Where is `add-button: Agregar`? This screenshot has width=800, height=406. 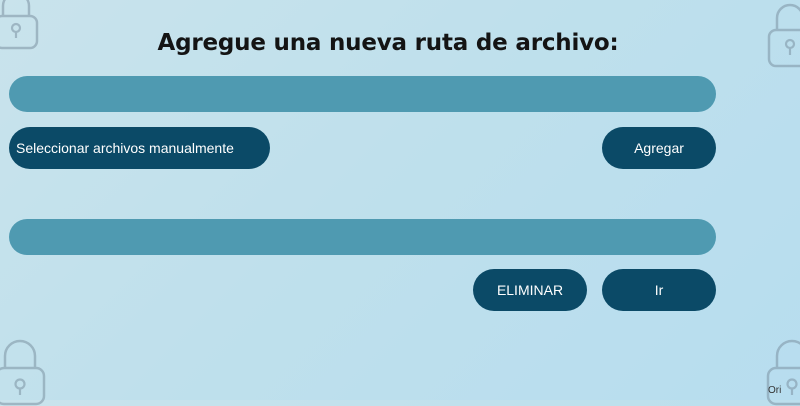 add-button: Agregar is located at coordinates (659, 148).